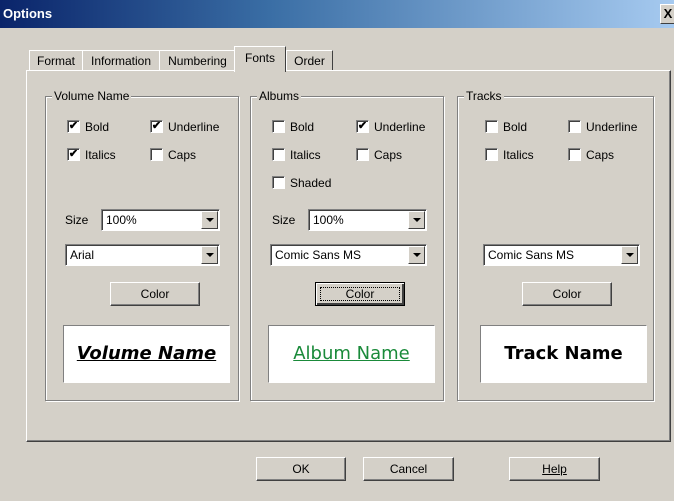  I want to click on tab-format: Format, so click(56, 60).